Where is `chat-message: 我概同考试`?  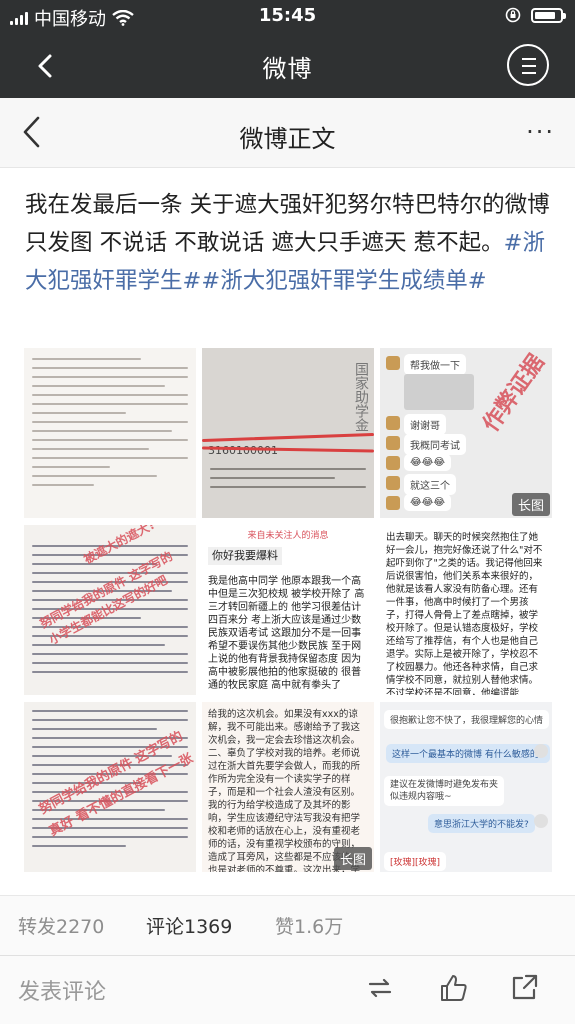 chat-message: 我概同考试 is located at coordinates (435, 444).